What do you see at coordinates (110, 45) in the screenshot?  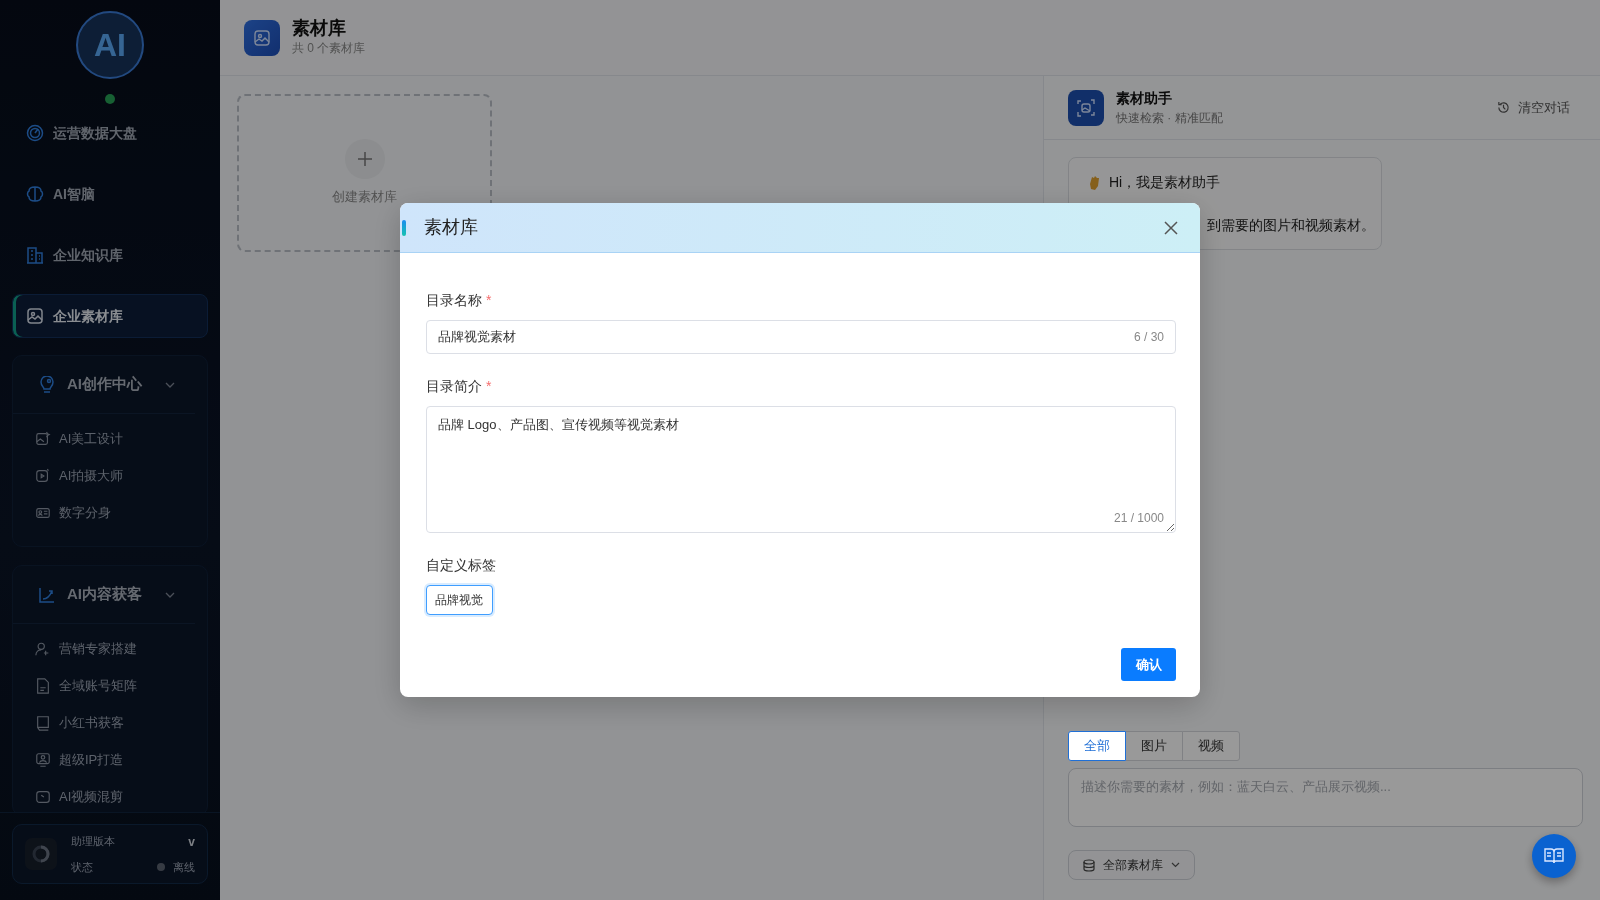 I see `app-logo: AI` at bounding box center [110, 45].